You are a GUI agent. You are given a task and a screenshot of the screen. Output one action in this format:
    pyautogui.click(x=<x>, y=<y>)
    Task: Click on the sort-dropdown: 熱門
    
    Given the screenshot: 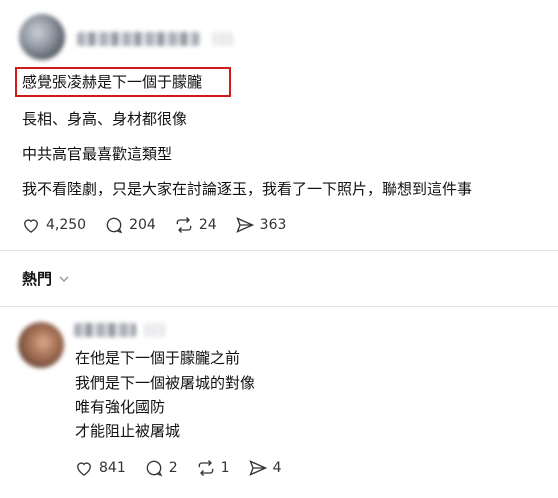 What is the action you would take?
    pyautogui.click(x=46, y=278)
    